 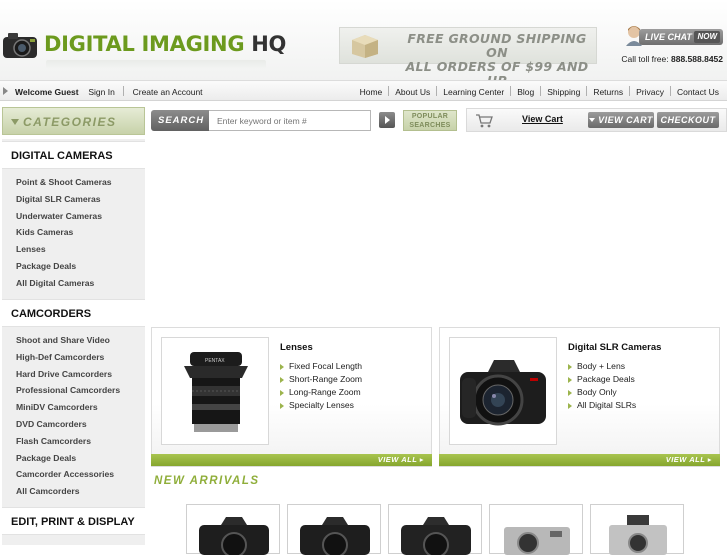 What do you see at coordinates (473, 92) in the screenshot?
I see `nav-learning-center: Learning Center` at bounding box center [473, 92].